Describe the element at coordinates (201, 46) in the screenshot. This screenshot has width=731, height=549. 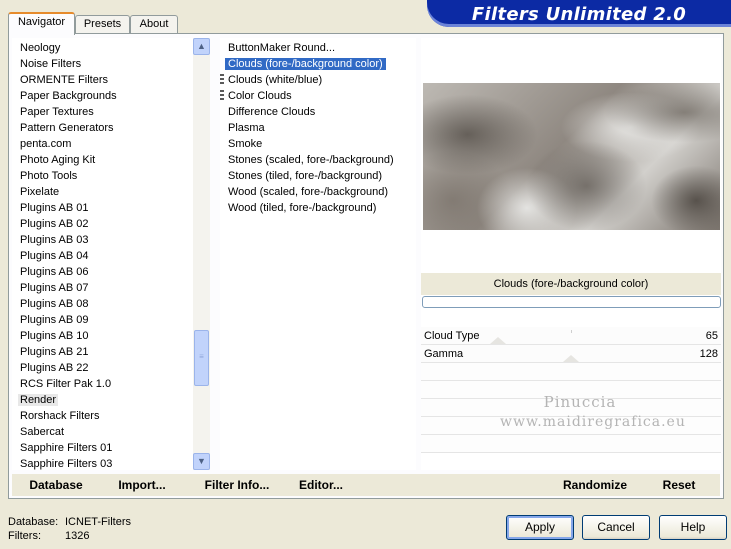
I see `scroll-up-arrow-icon: ▲` at that location.